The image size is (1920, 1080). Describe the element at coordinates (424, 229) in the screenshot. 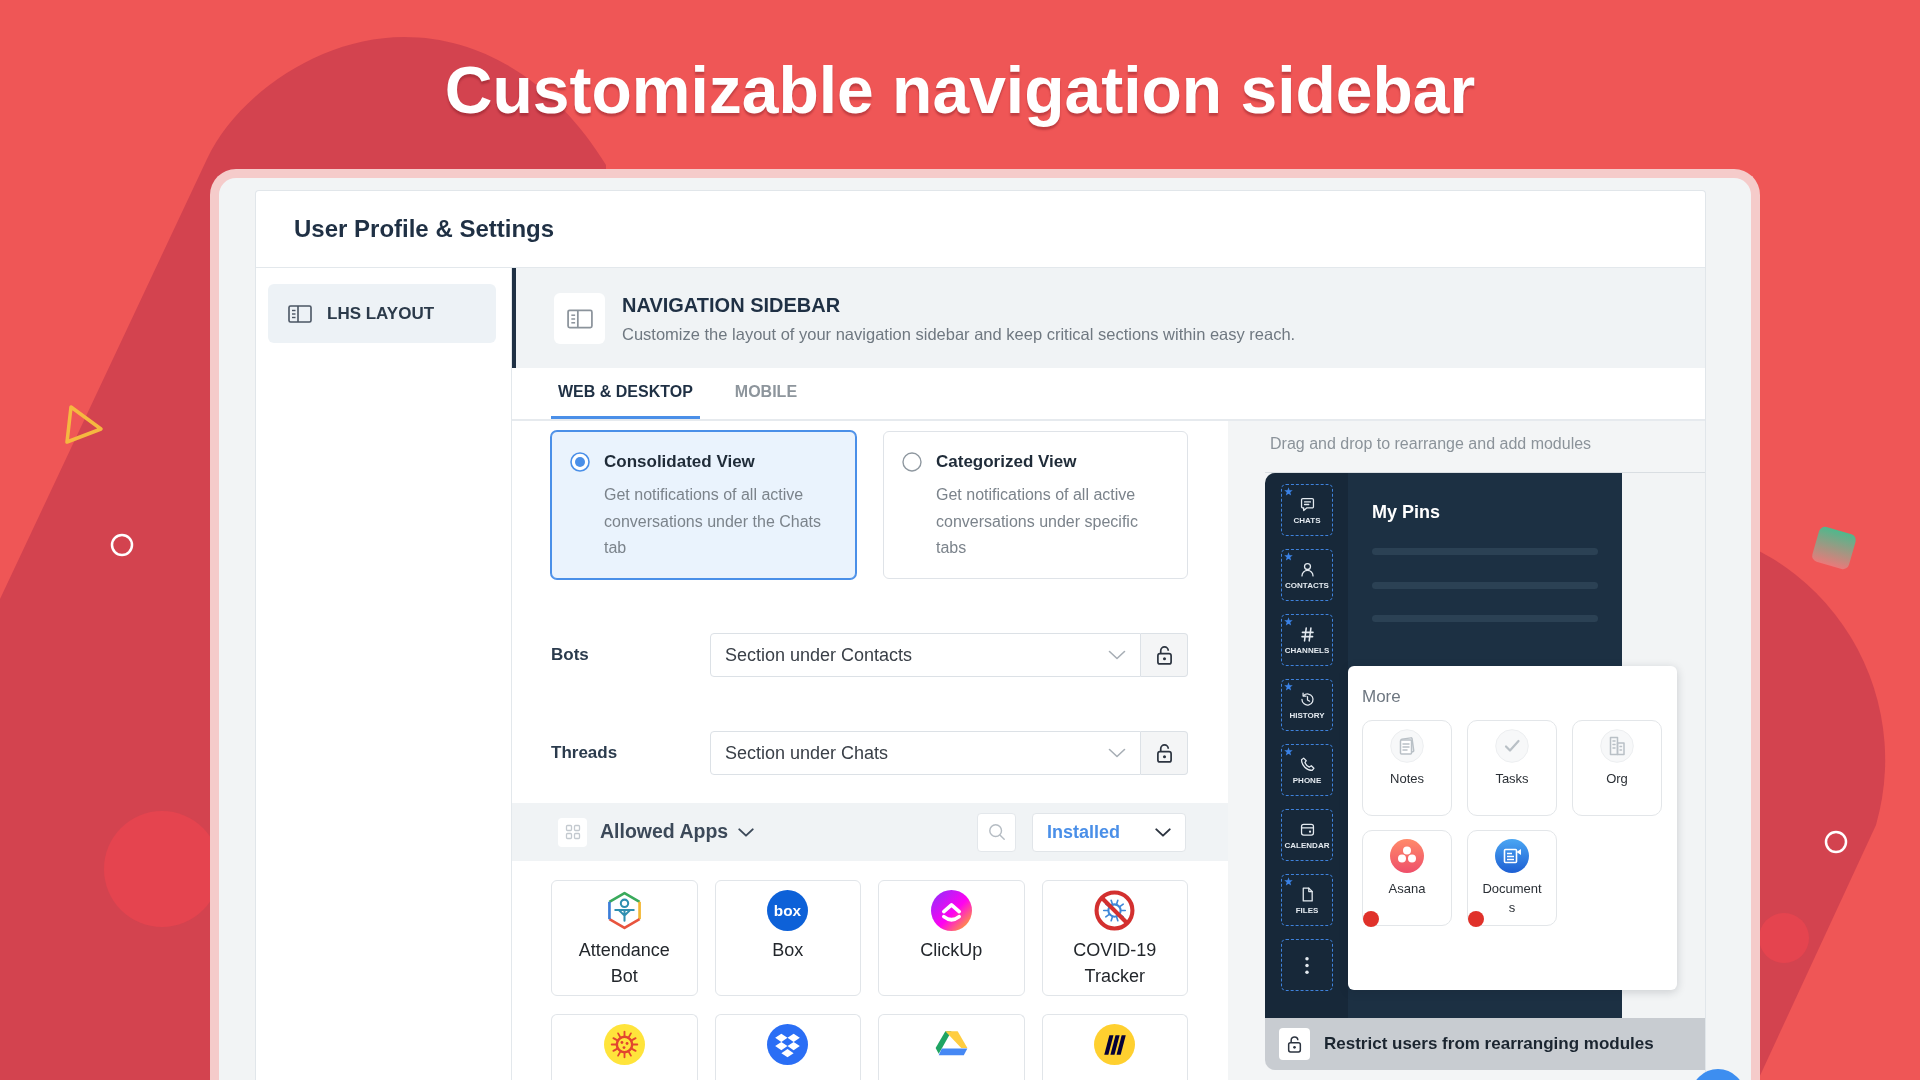

I see `page-title: User Profile & Settings` at that location.